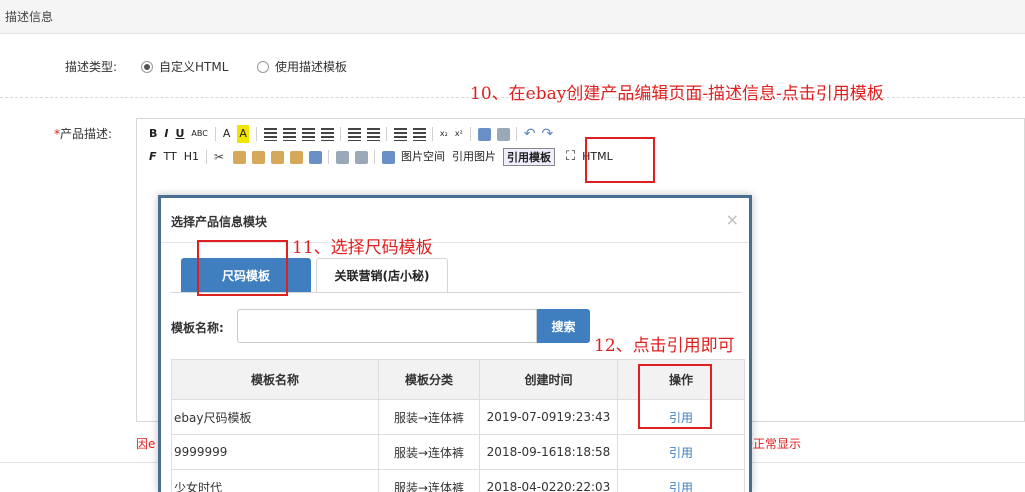 The height and width of the screenshot is (492, 1025). What do you see at coordinates (362, 248) in the screenshot?
I see `annotation-step11: 11、选择尺码模板` at bounding box center [362, 248].